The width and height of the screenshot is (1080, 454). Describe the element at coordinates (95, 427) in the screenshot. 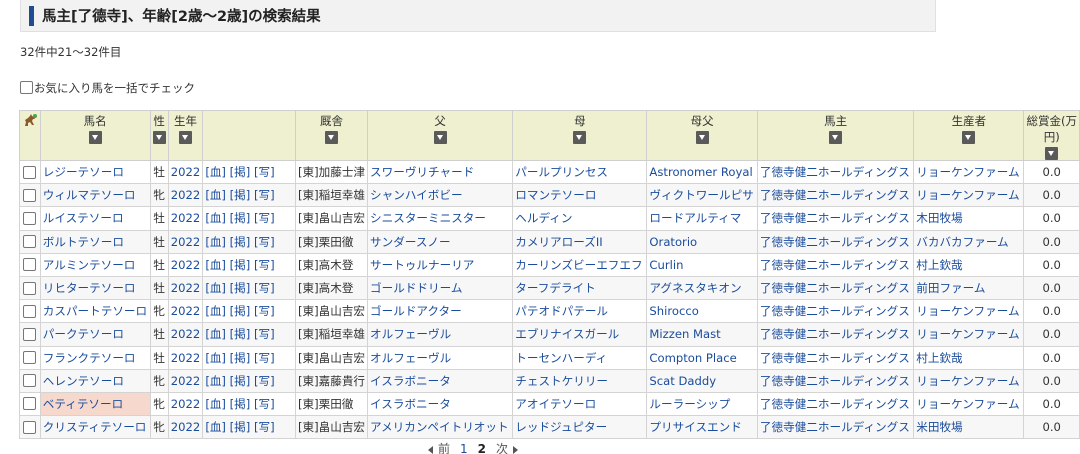

I see `horse-name-link: クリスティテソーロ` at that location.